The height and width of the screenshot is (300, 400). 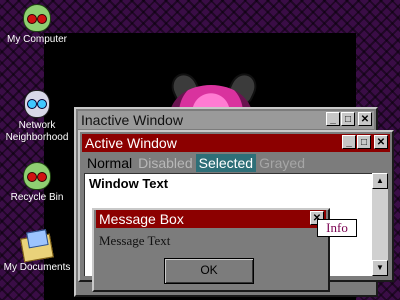 What do you see at coordinates (131, 143) in the screenshot?
I see `active-window-title: Active Window` at bounding box center [131, 143].